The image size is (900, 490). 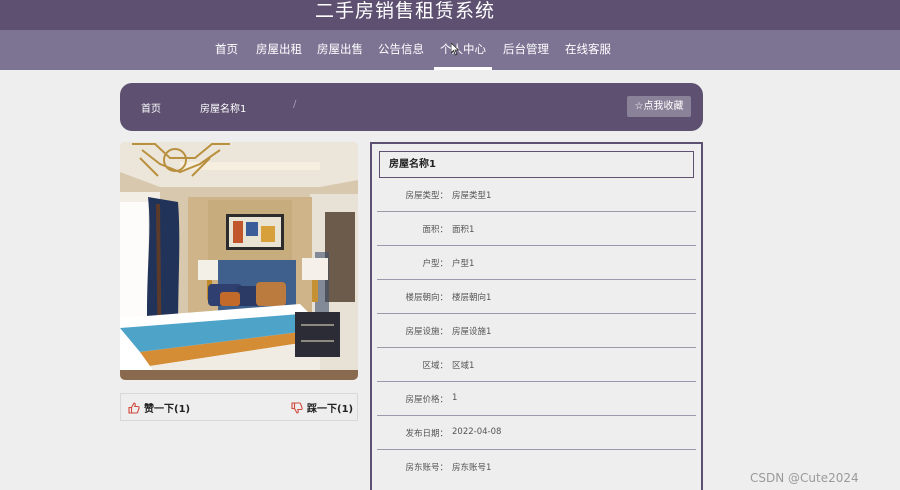 I want to click on detail-value: 房屋类型1, so click(x=472, y=196).